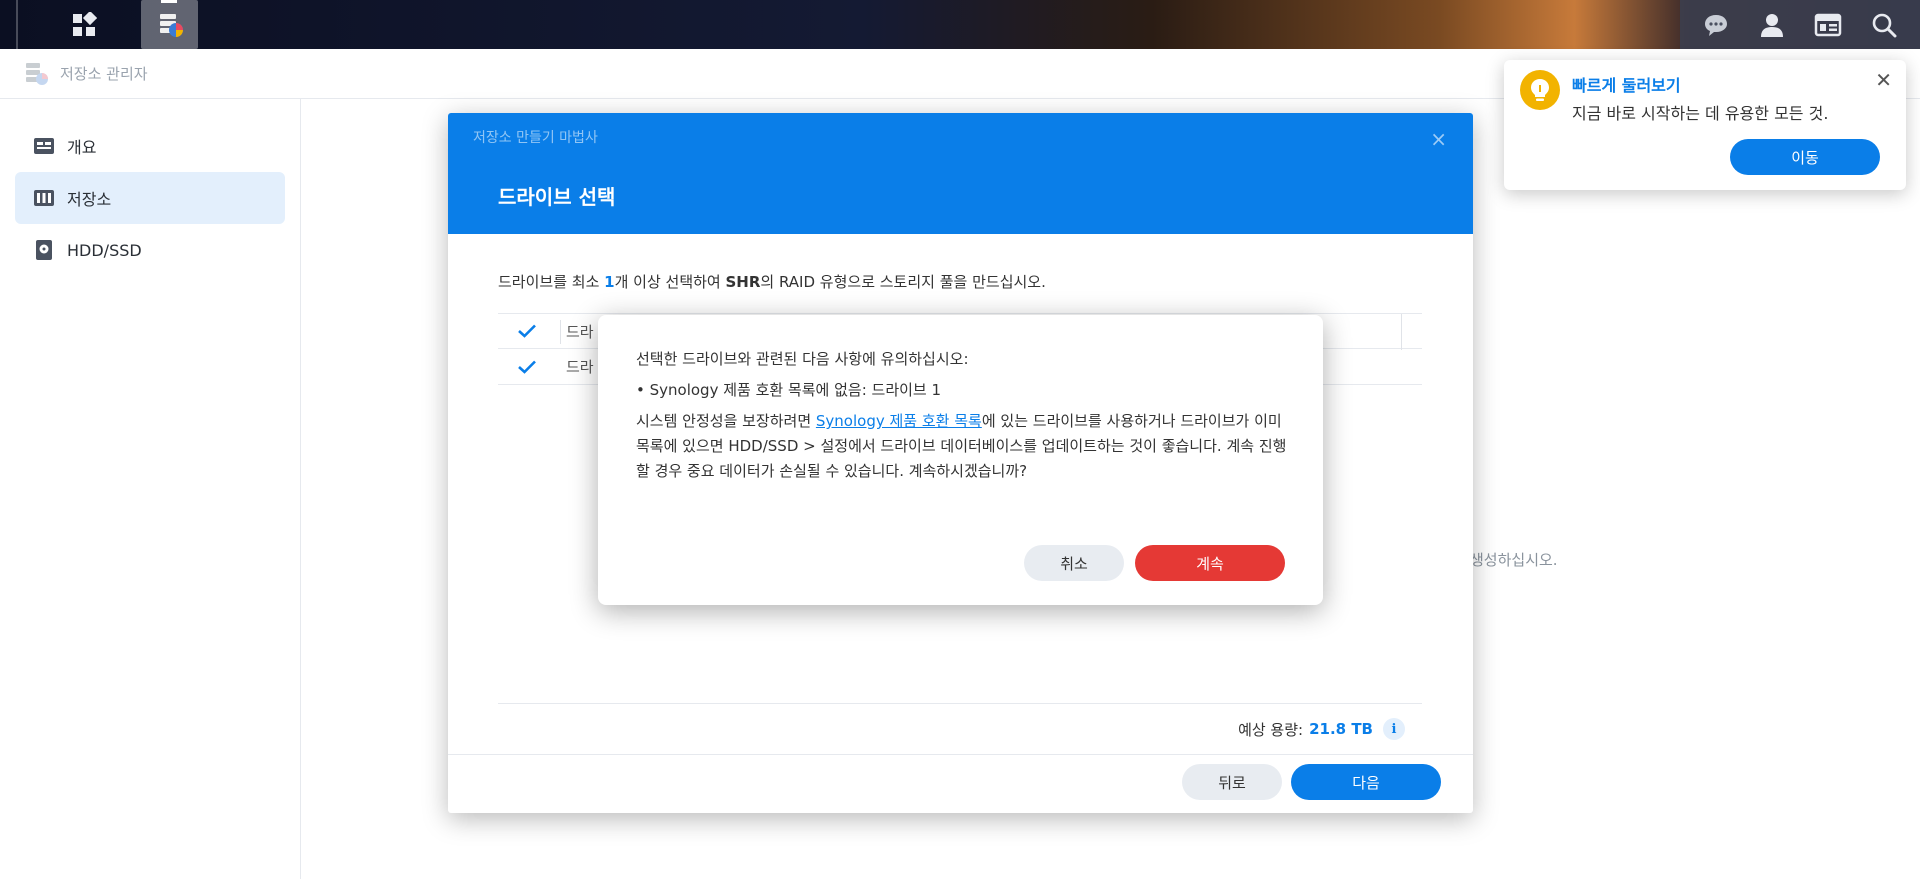 The height and width of the screenshot is (879, 1920). What do you see at coordinates (960, 173) in the screenshot?
I see `wizard-header: 저장소 만들기 마법사 × 드라이브 선택` at bounding box center [960, 173].